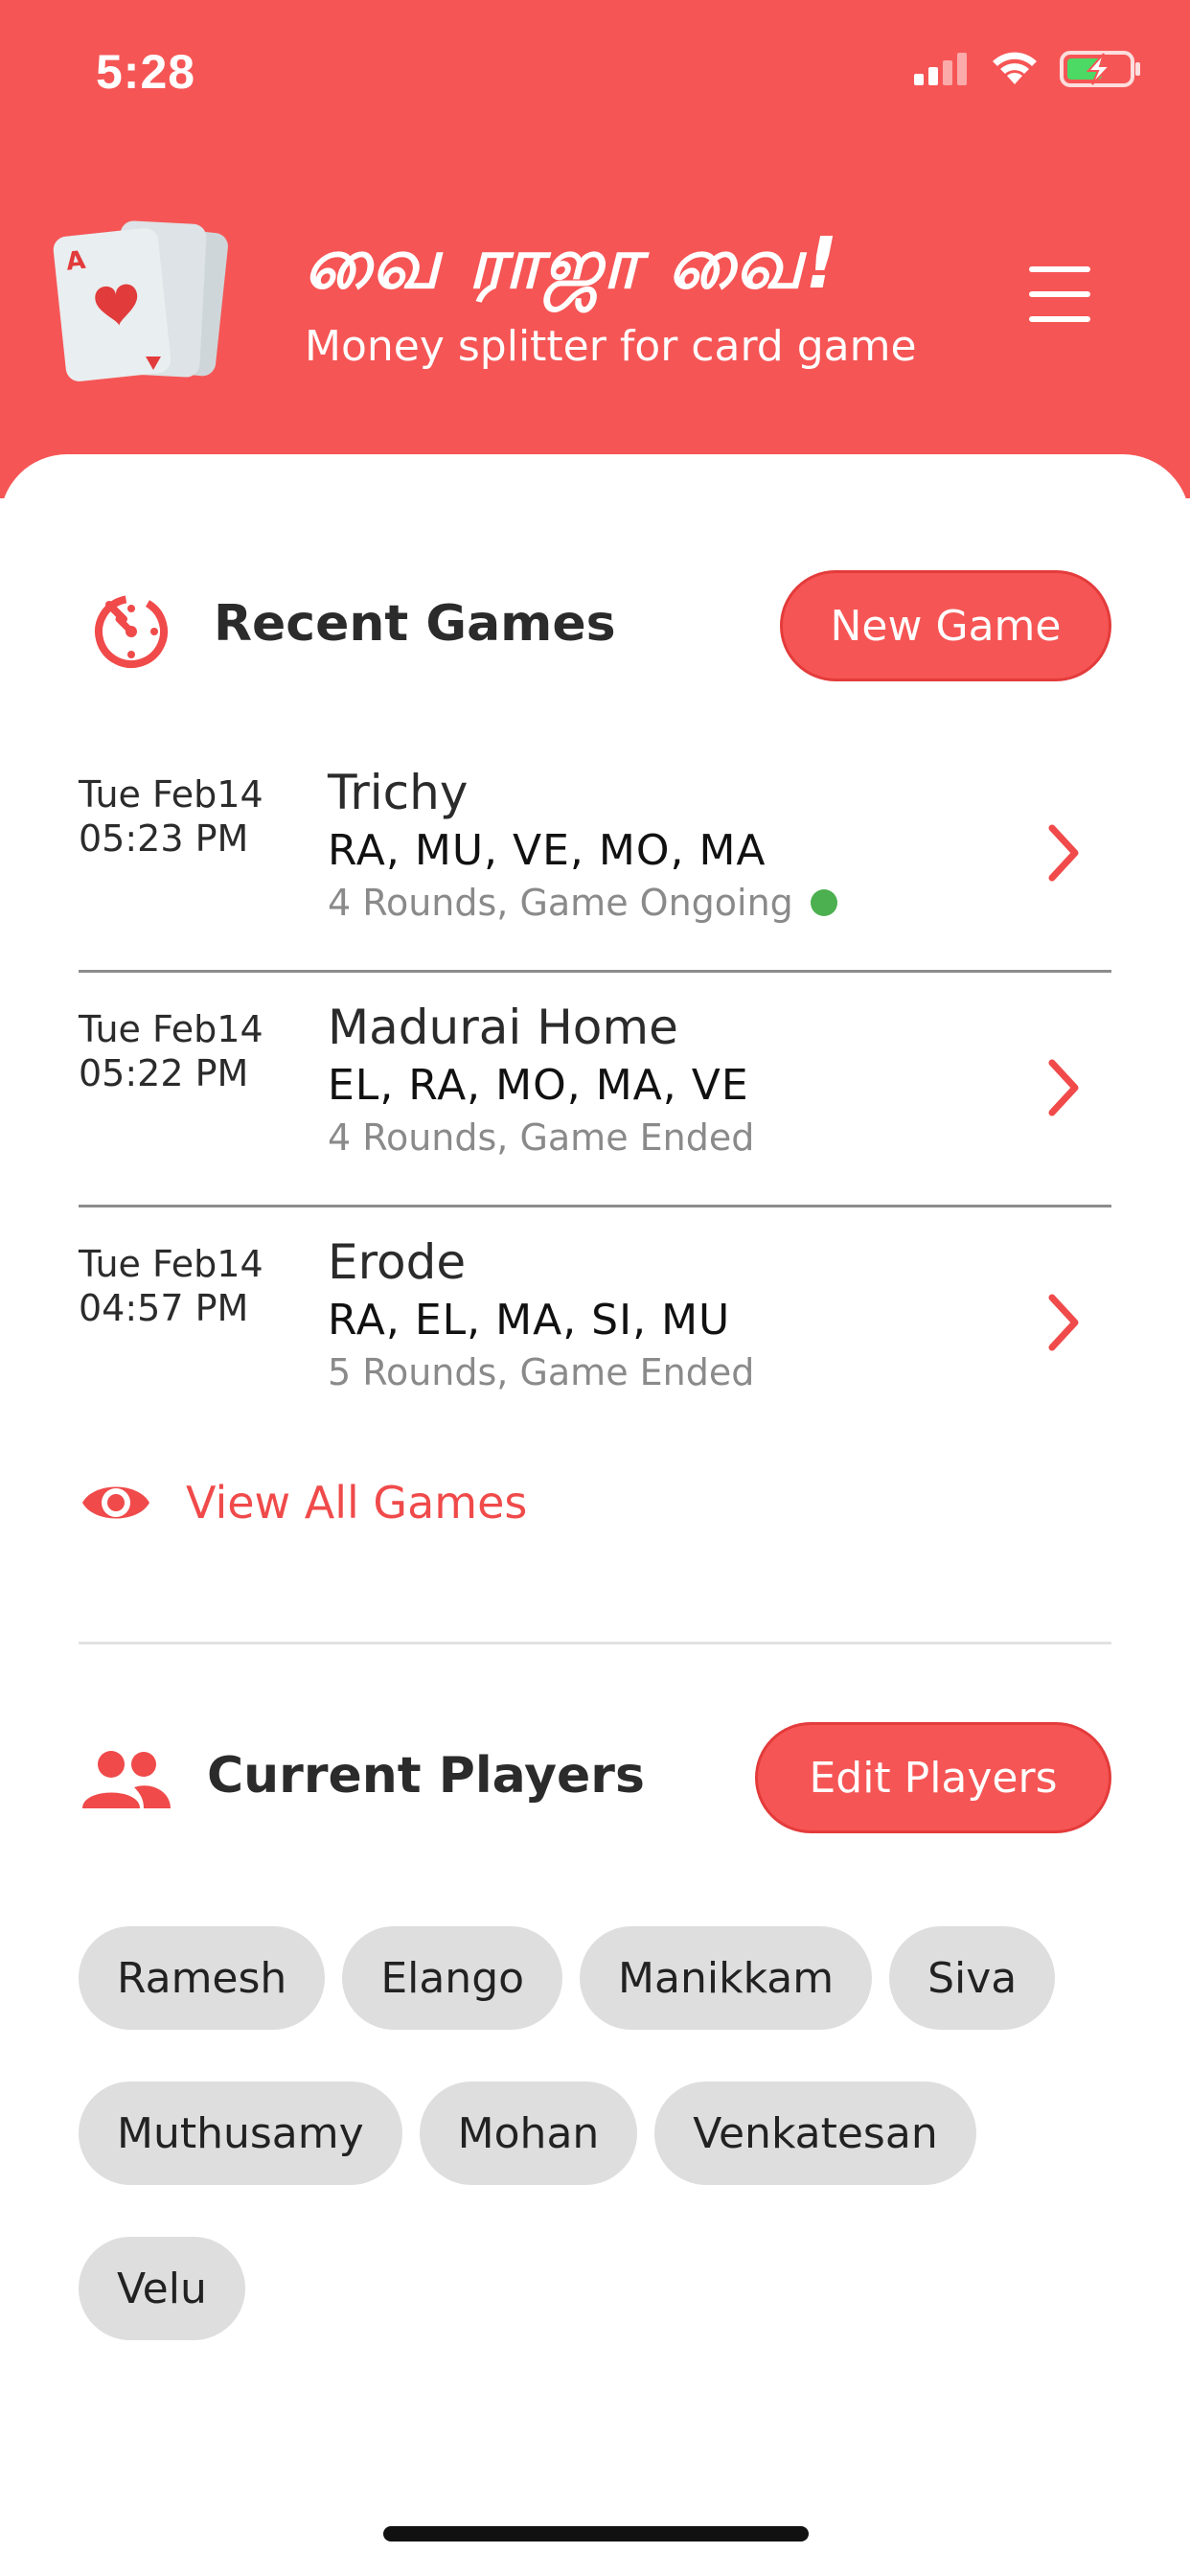  What do you see at coordinates (164, 1073) in the screenshot?
I see `game-time: 05:22 PM` at bounding box center [164, 1073].